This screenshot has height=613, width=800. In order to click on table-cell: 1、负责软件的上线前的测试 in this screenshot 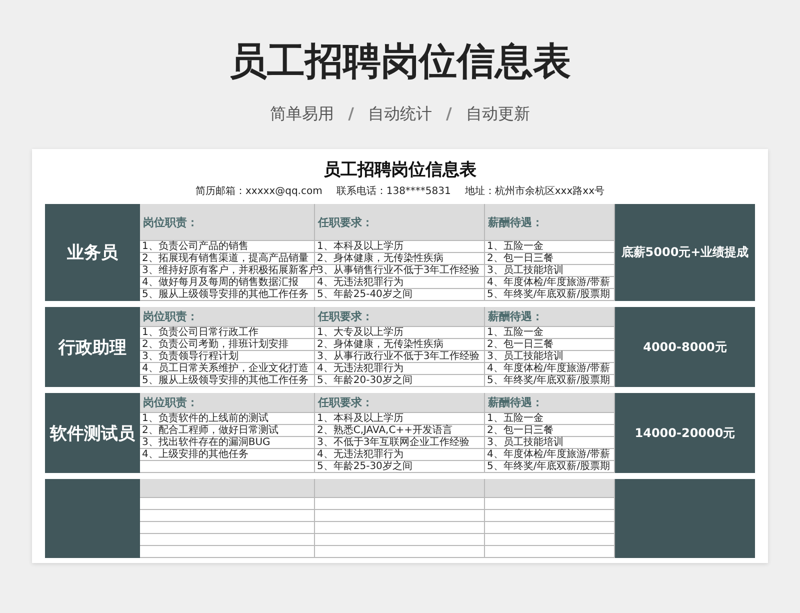, I will do `click(227, 419)`.